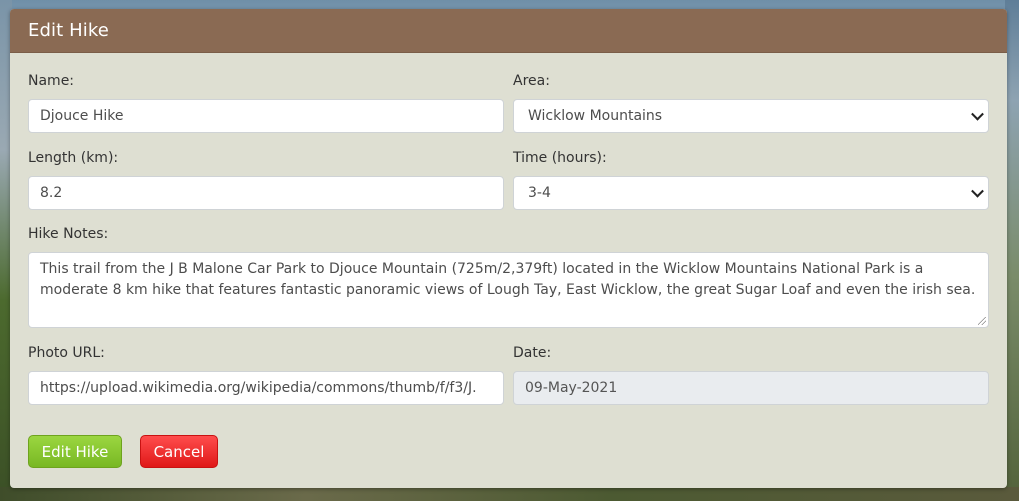 The image size is (1019, 501). Describe the element at coordinates (982, 321) in the screenshot. I see `resize-grip-icon` at that location.